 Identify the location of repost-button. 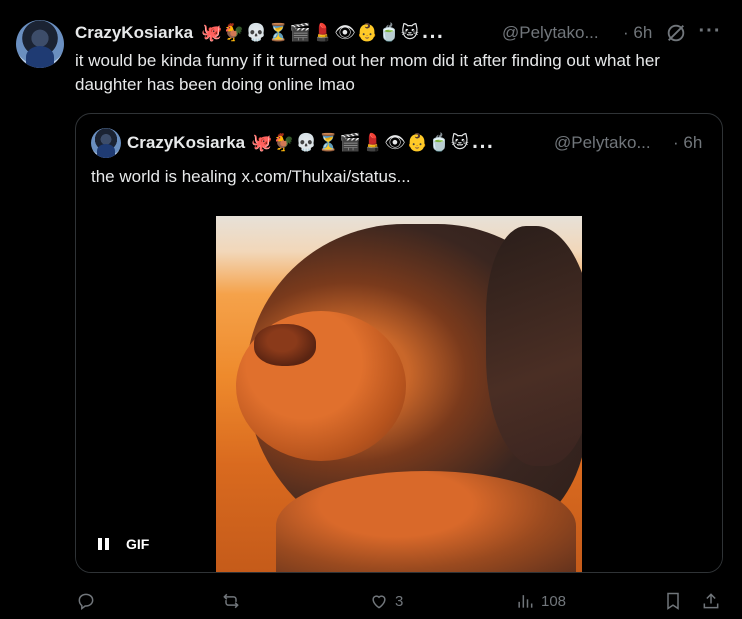
(234, 601).